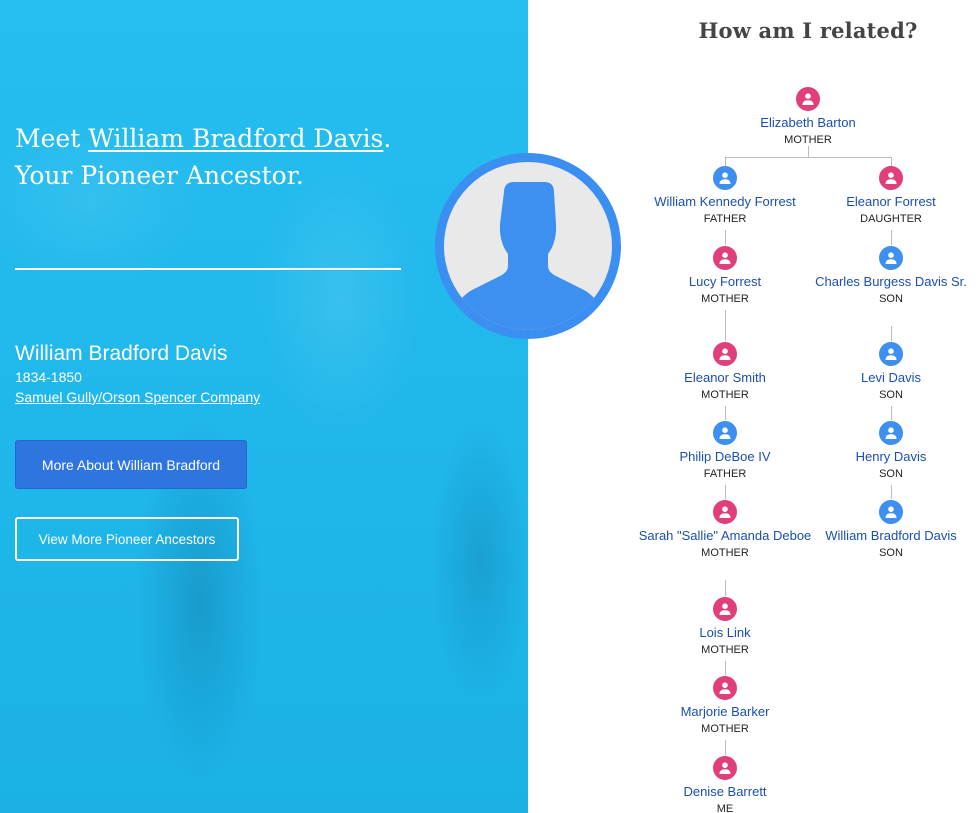 The width and height of the screenshot is (980, 813). What do you see at coordinates (725, 202) in the screenshot?
I see `tree-node-name-link: William Kennedy Forrest` at bounding box center [725, 202].